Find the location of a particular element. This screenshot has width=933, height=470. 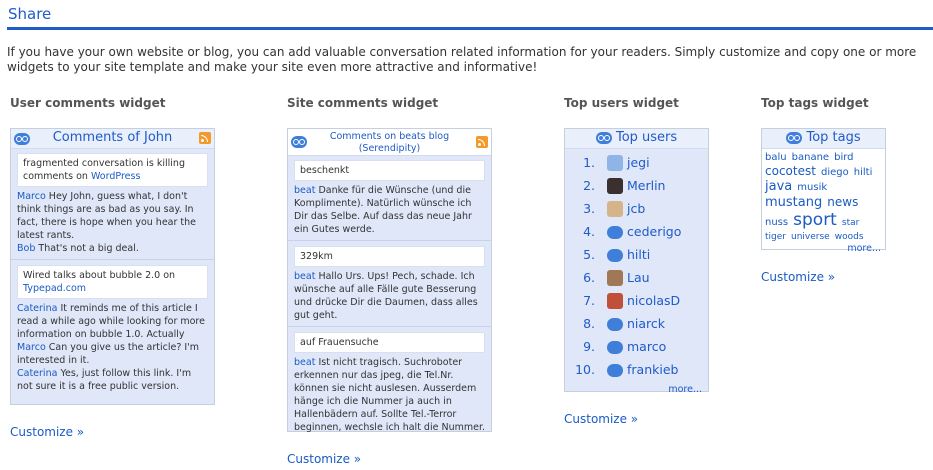

comment: Bob That's not a big deal. is located at coordinates (112, 248).